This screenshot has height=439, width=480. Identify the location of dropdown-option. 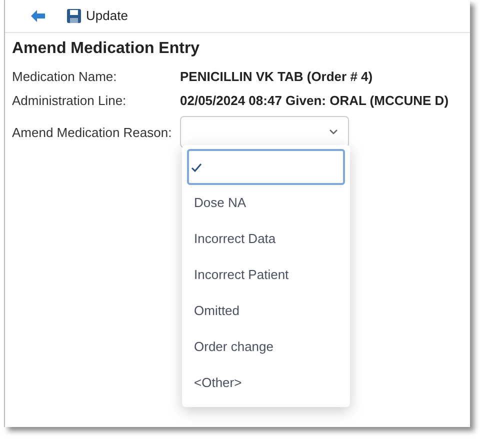
(266, 167).